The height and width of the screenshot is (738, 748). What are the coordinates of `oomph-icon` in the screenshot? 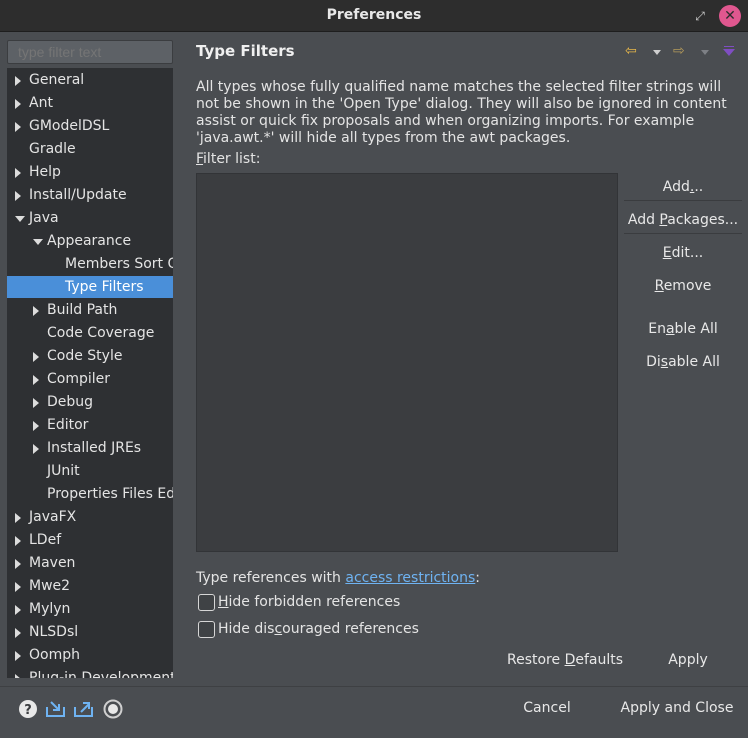 It's located at (113, 709).